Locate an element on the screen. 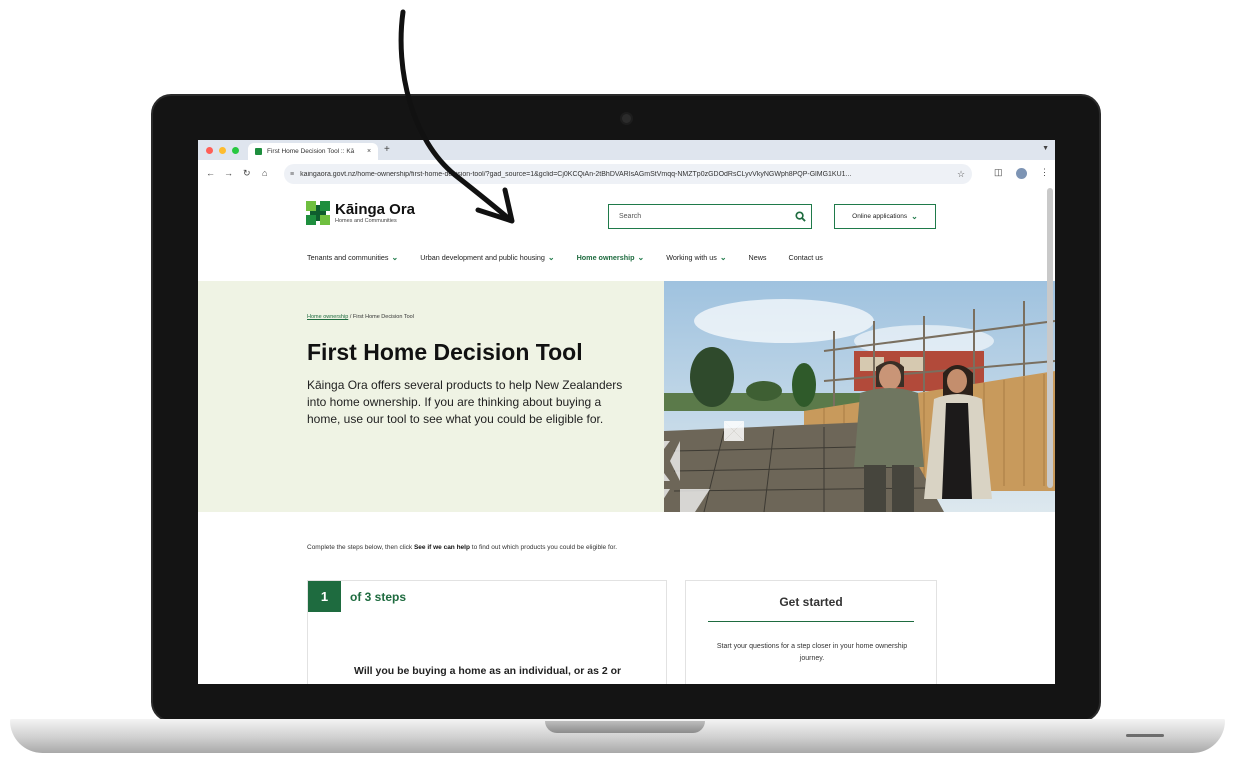 This screenshot has height=769, width=1233. laptop-vent is located at coordinates (1145, 735).